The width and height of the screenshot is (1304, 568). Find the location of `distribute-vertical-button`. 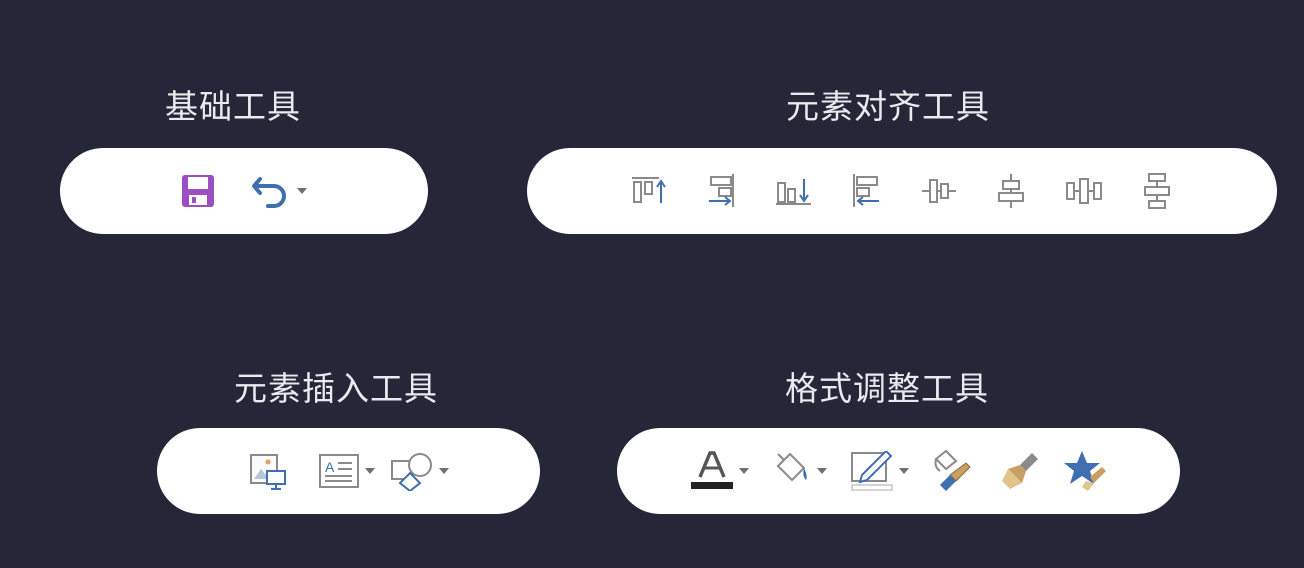

distribute-vertical-button is located at coordinates (1157, 191).